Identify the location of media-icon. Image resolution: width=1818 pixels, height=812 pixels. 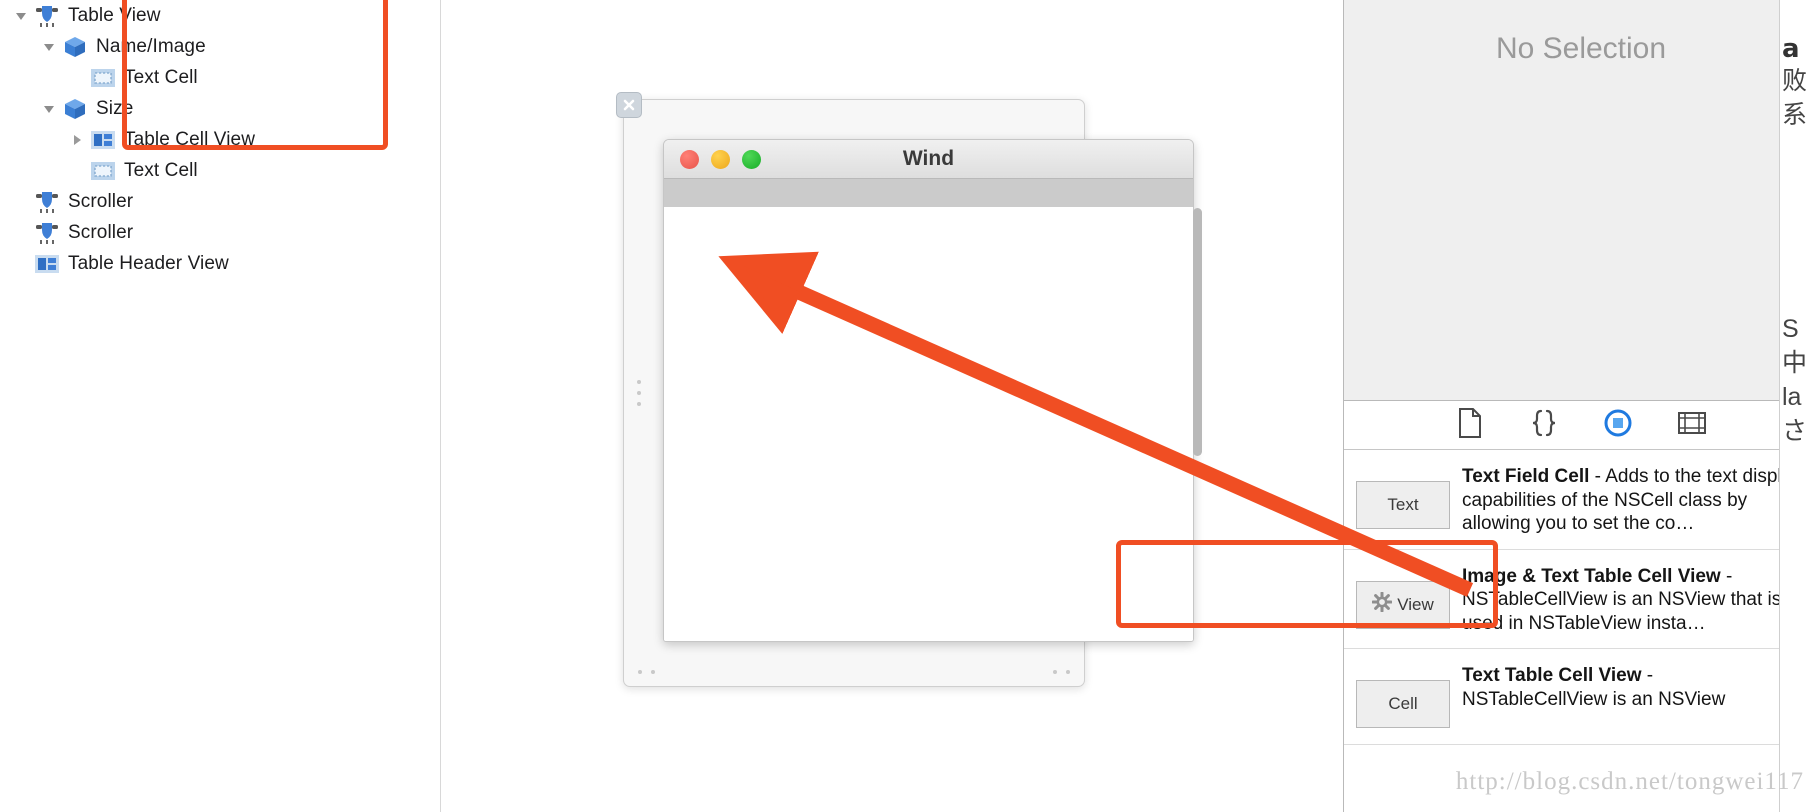
(1692, 425).